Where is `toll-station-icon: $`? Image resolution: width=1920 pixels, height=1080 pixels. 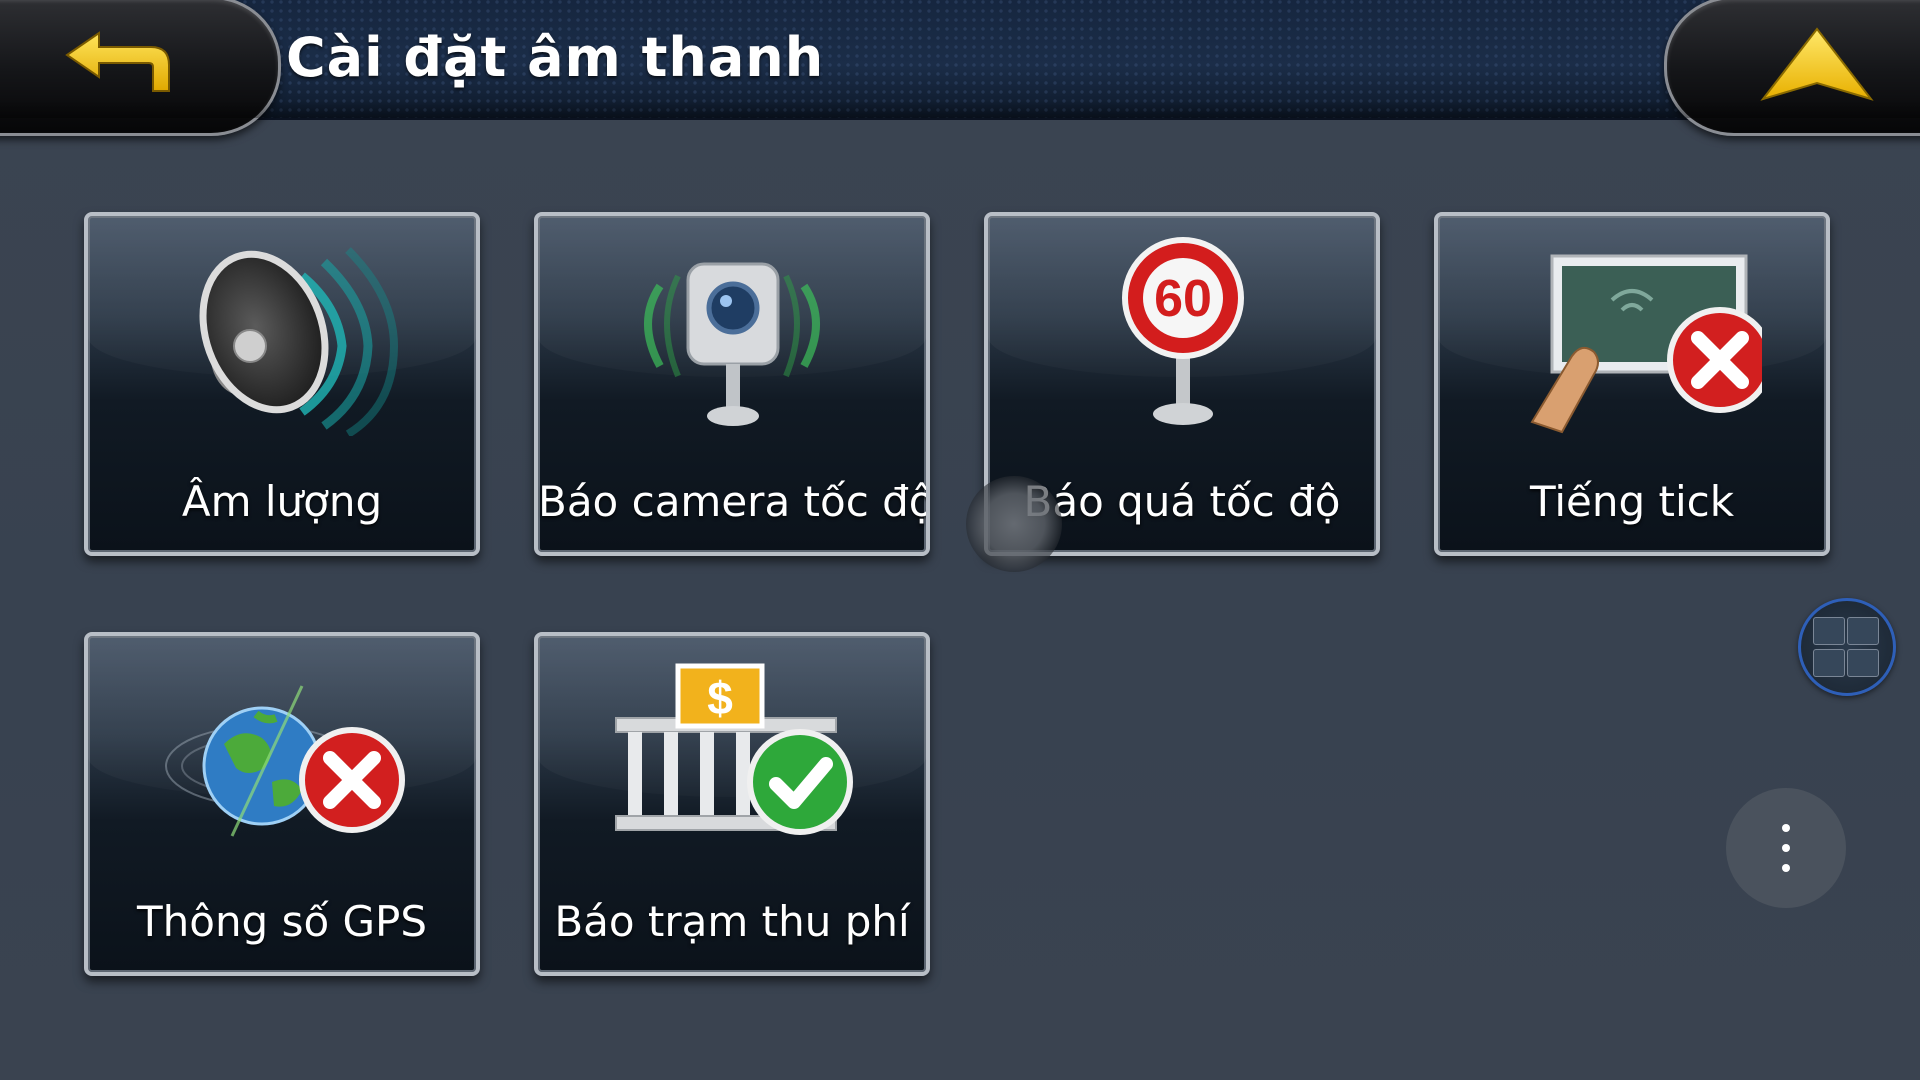 toll-station-icon: $ is located at coordinates (734, 749).